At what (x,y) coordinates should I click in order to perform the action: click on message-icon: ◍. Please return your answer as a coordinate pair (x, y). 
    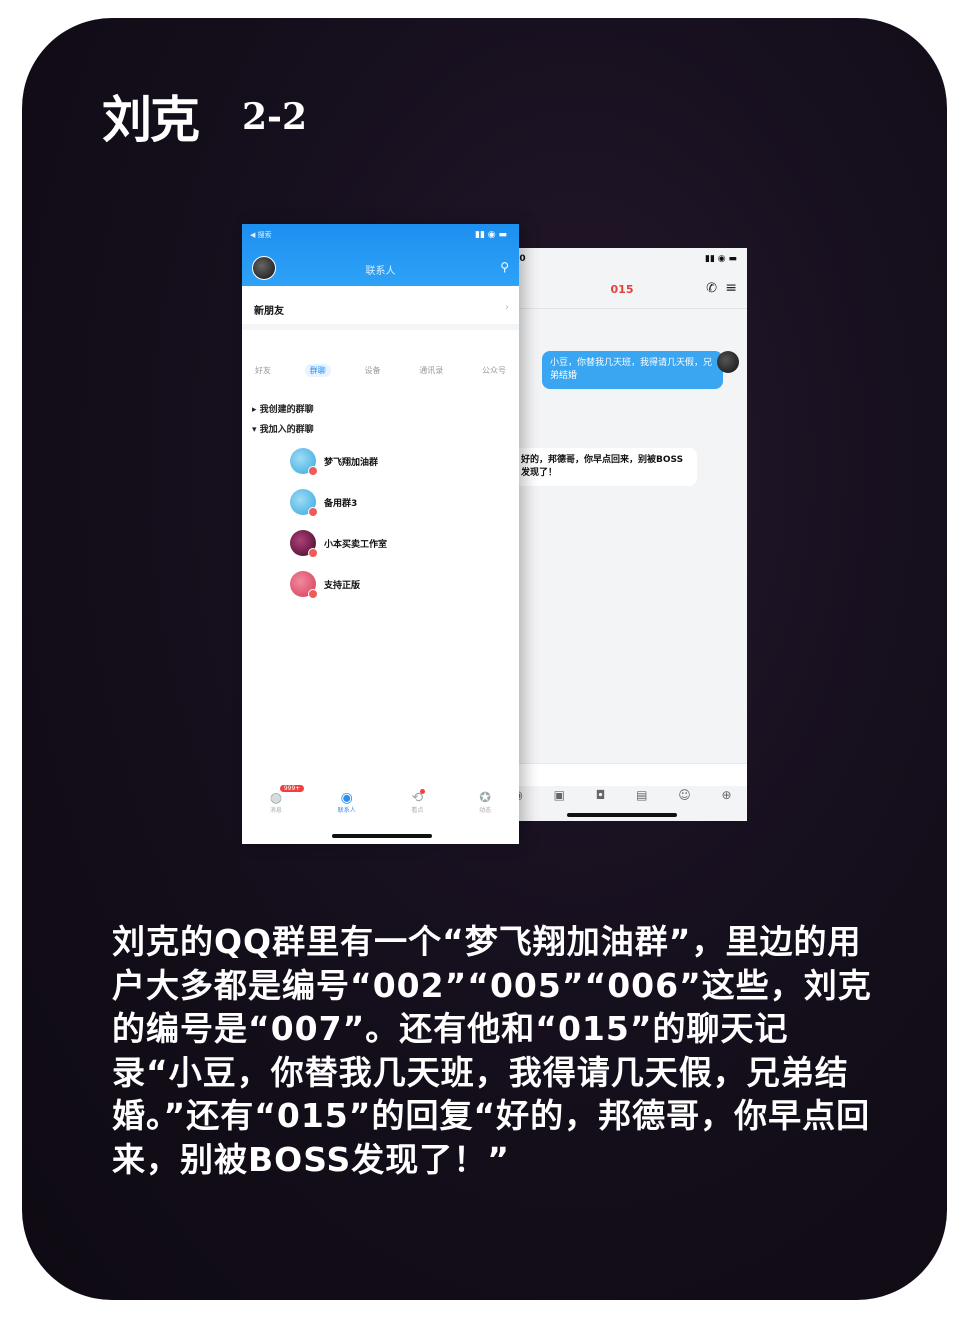
    Looking at the image, I should click on (276, 798).